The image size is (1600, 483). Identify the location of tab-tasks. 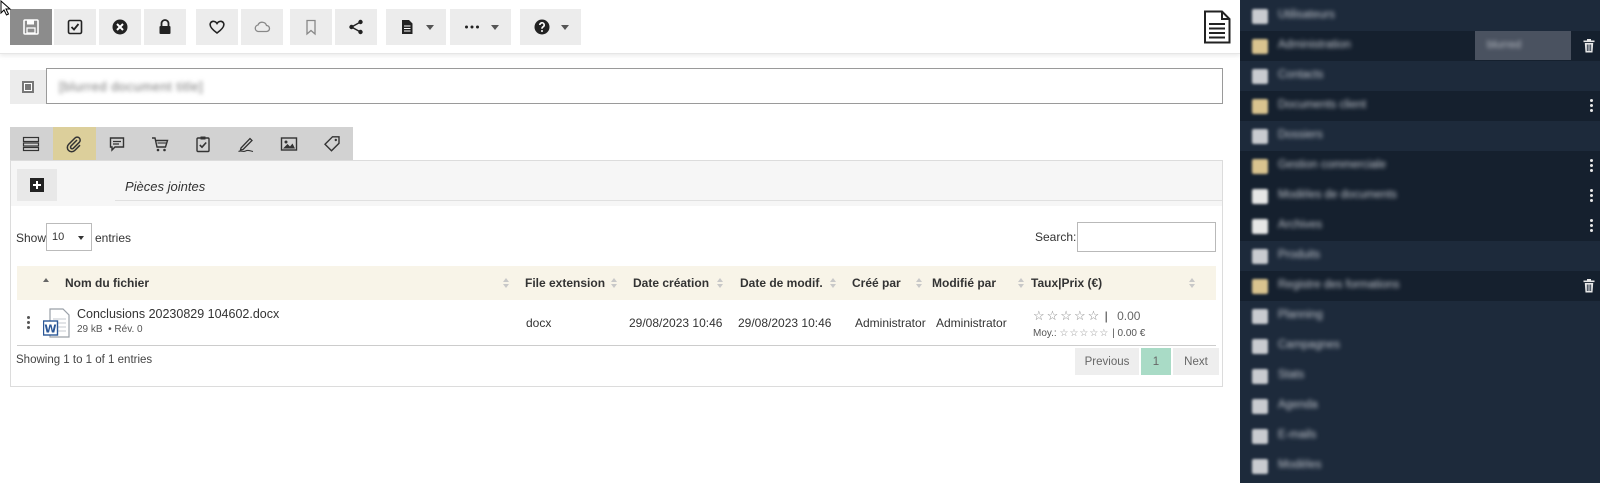
(203, 143).